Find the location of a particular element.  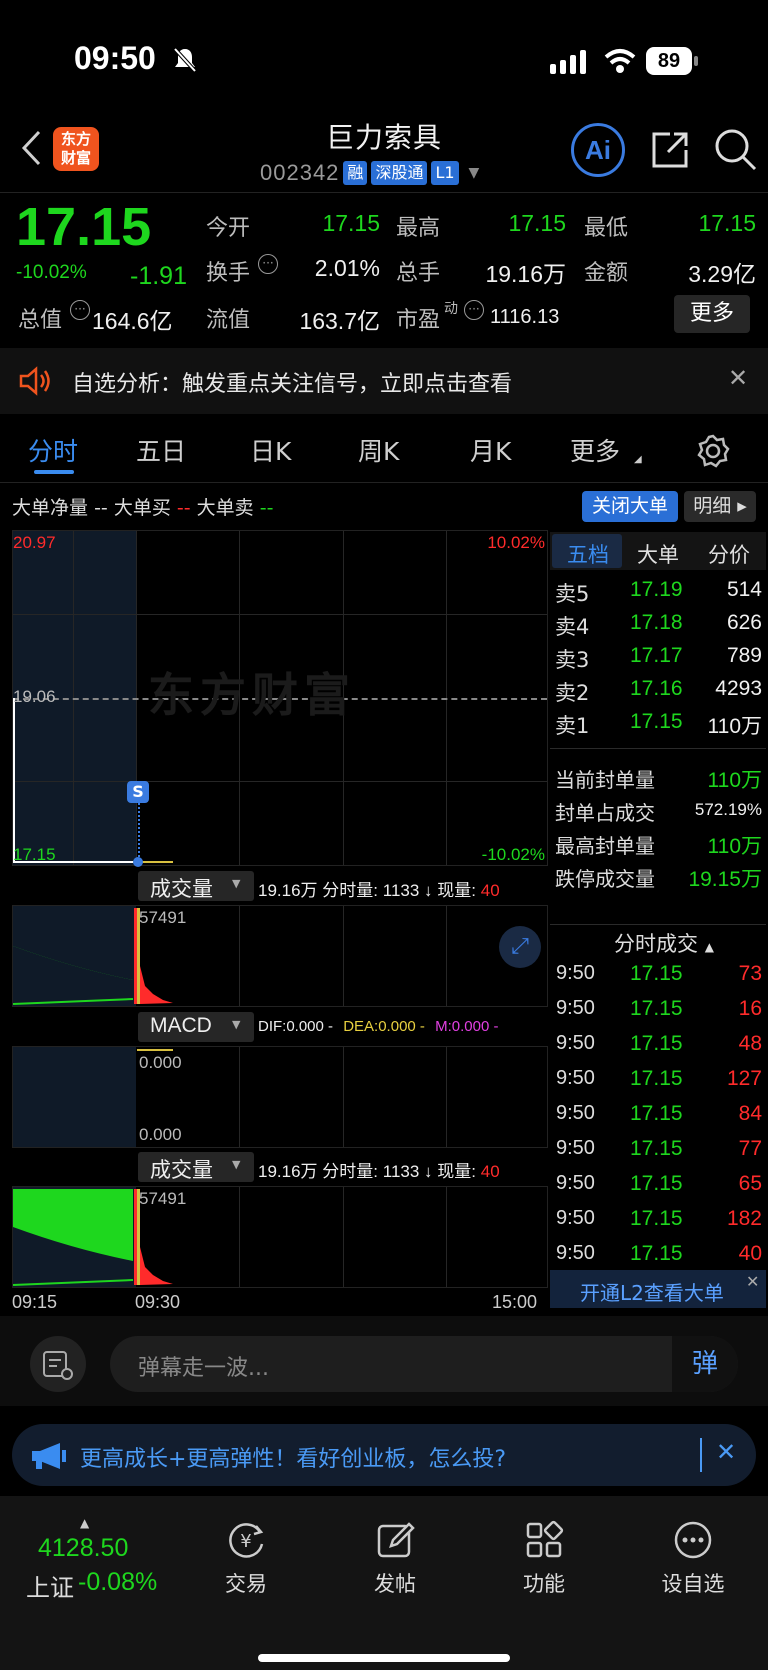

index-value: 4128.50 is located at coordinates (83, 1548).